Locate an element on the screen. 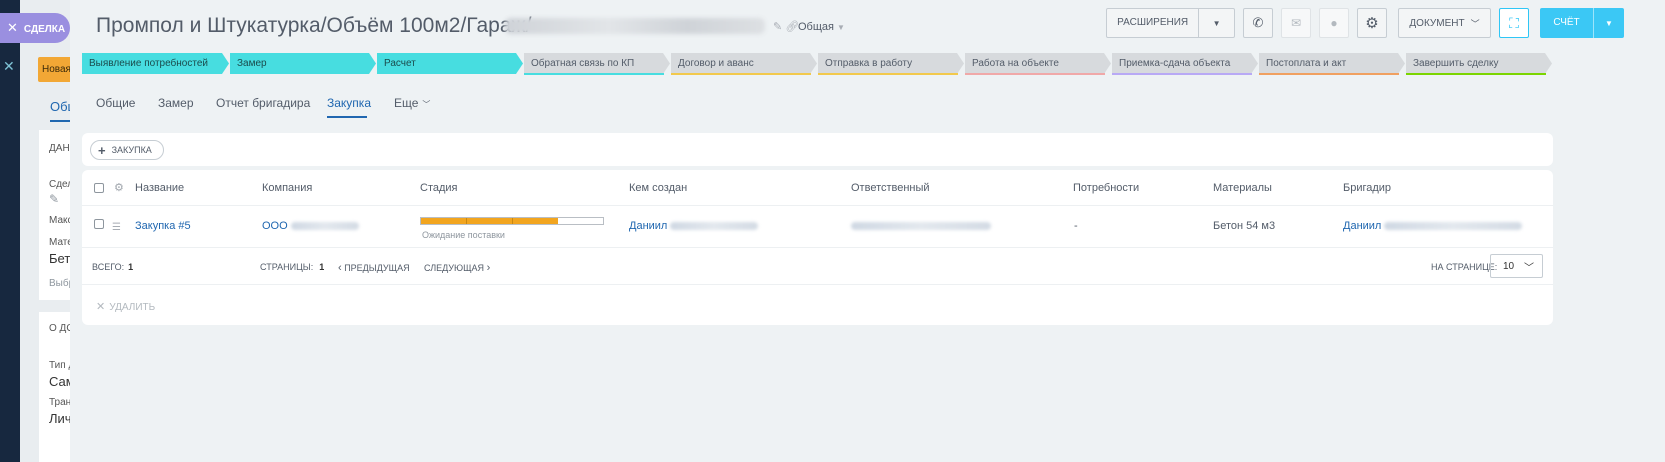 The image size is (1665, 462). chat-icon: ● is located at coordinates (1334, 23).